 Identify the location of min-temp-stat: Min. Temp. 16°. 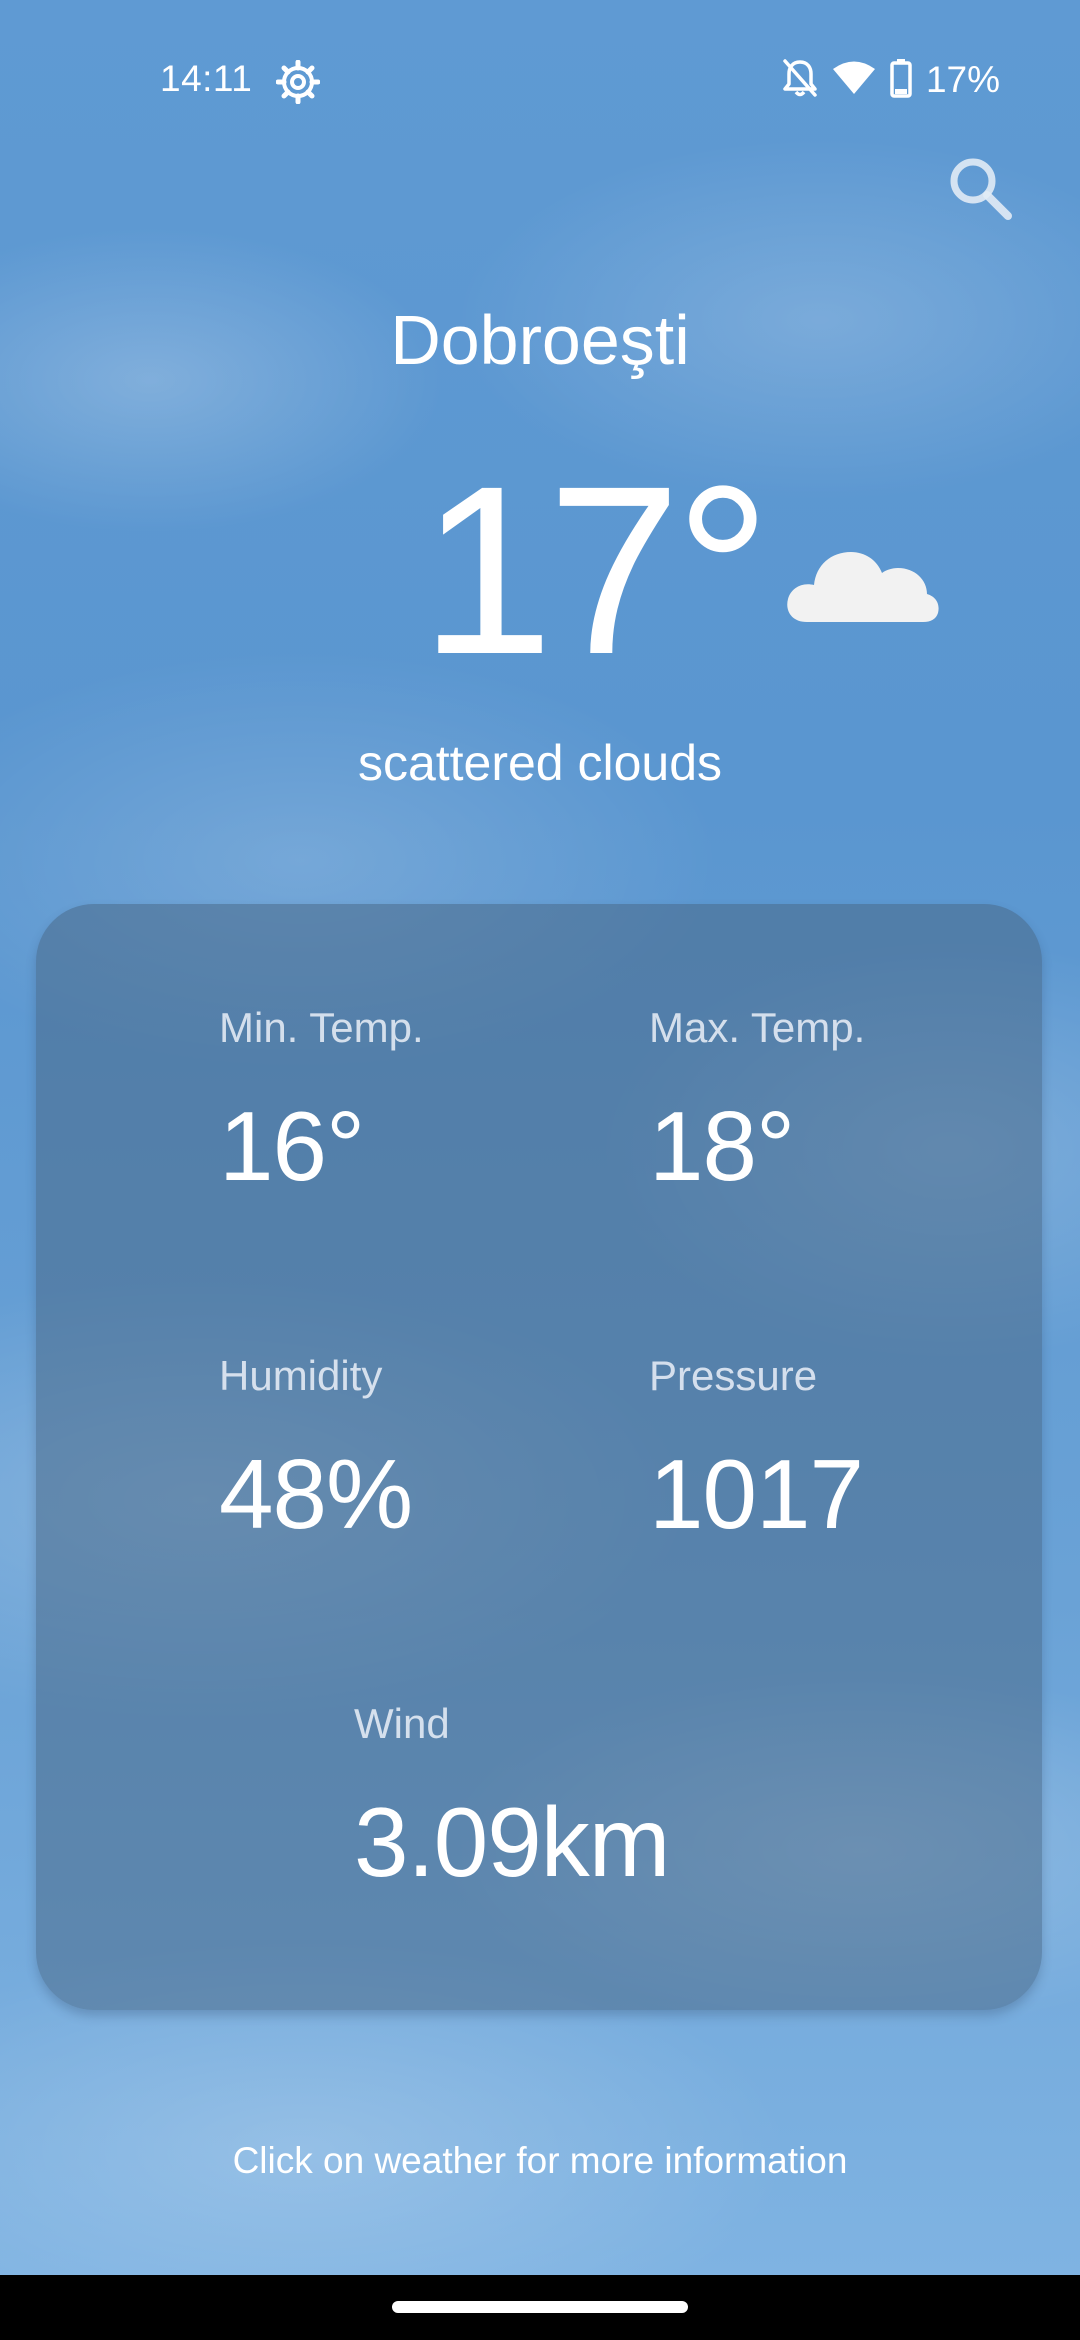
(321, 1103).